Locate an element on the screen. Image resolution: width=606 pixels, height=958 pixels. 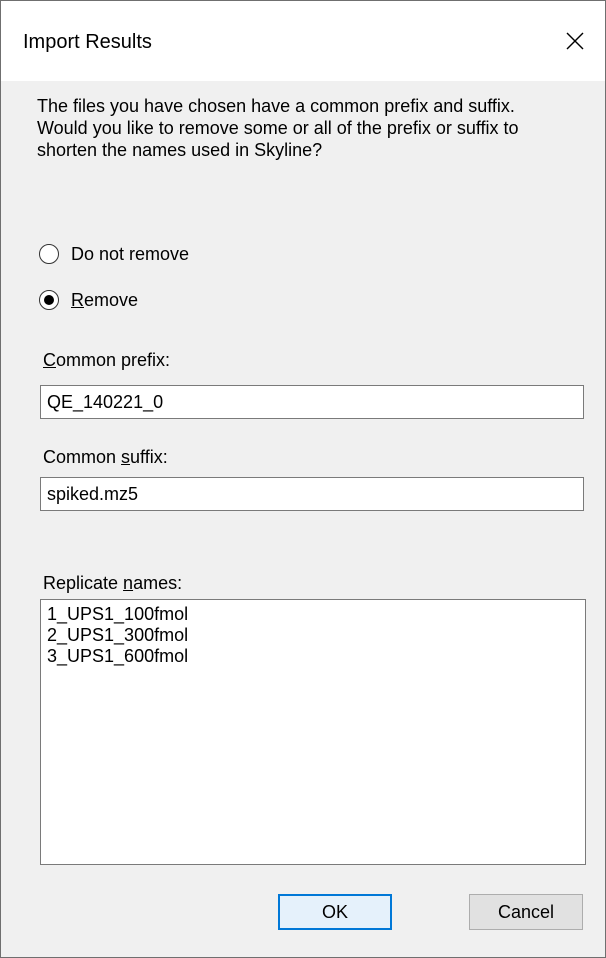
common-suffix-input is located at coordinates (312, 494).